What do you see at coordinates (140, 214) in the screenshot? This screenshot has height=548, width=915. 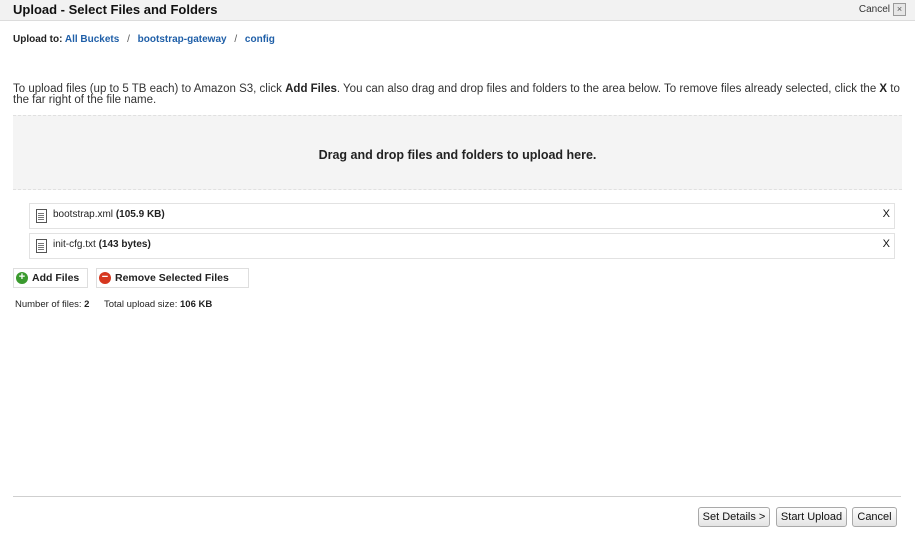 I see `file-size: (105.9 KB)` at bounding box center [140, 214].